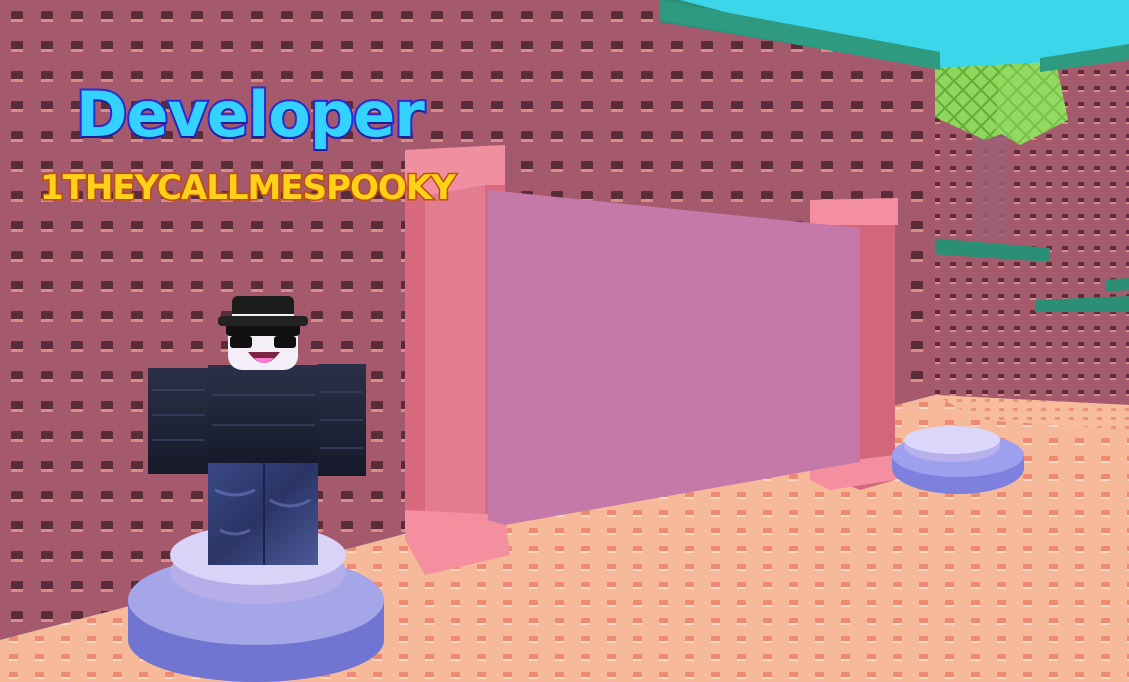  What do you see at coordinates (248, 188) in the screenshot?
I see `billboard-username: 1THEYCALLMESPOOKY` at bounding box center [248, 188].